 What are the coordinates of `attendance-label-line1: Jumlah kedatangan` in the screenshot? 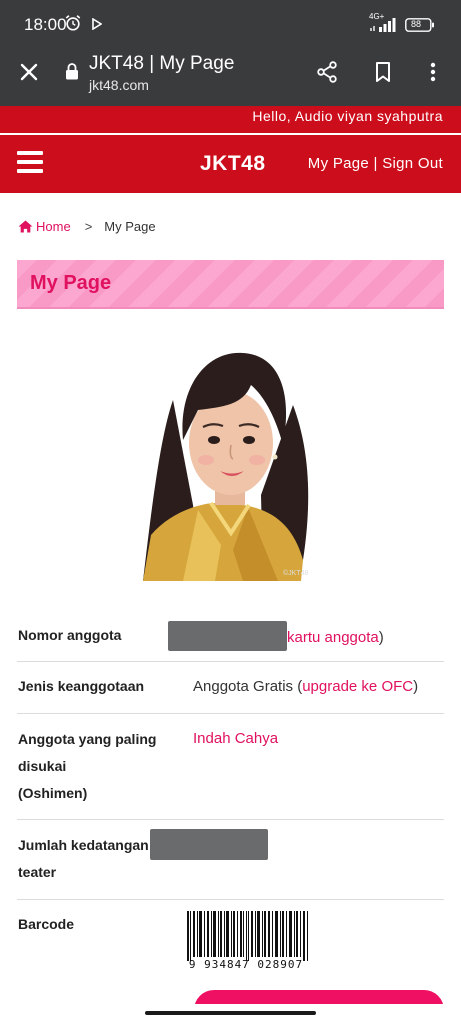 It's located at (83, 845).